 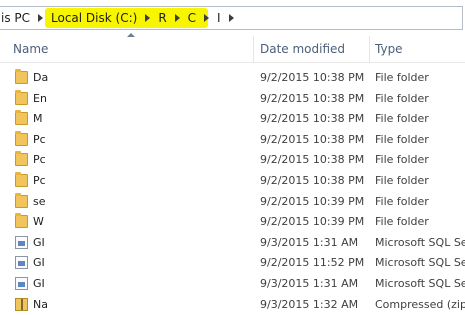 I want to click on file-name: se, so click(x=39, y=201).